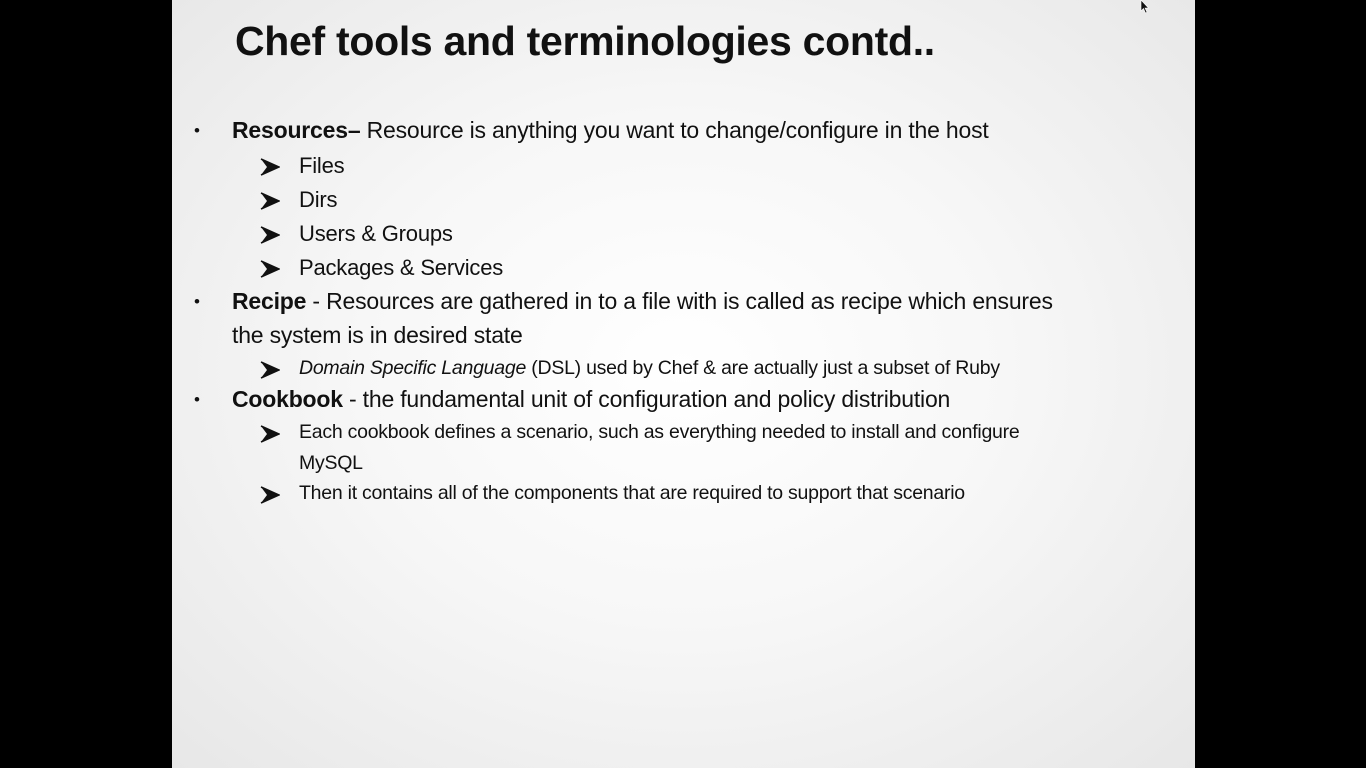 The image size is (1366, 768). Describe the element at coordinates (318, 199) in the screenshot. I see `sub-item-label: Dirs` at that location.